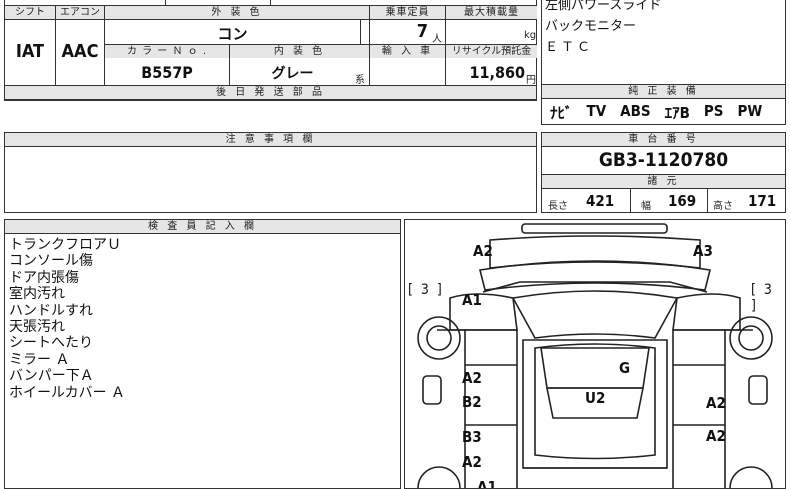  Describe the element at coordinates (569, 47) in the screenshot. I see `option-line: ＥＴＣ` at that location.